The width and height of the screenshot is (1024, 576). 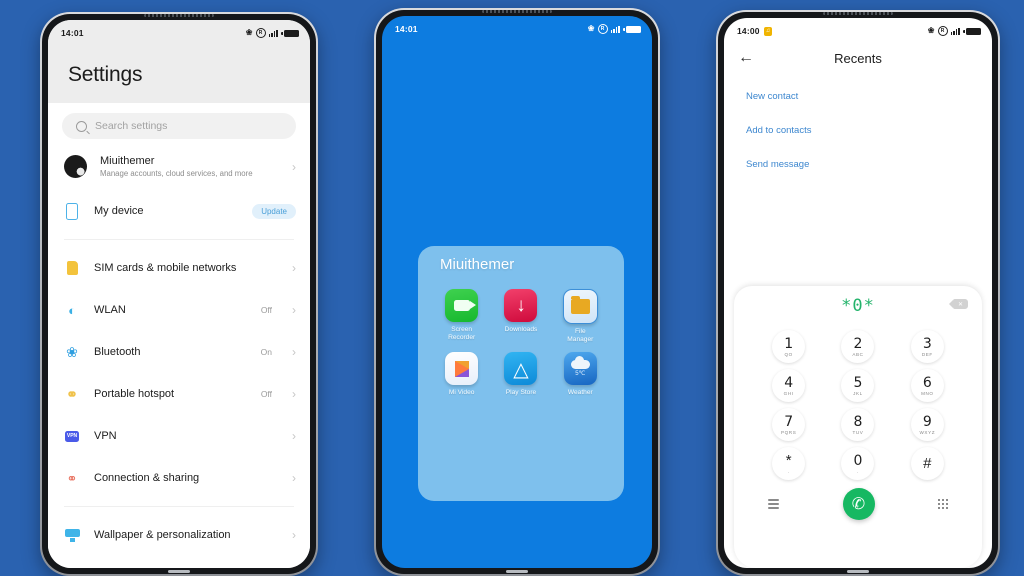 I want to click on key-letters: QO, so click(x=788, y=354).